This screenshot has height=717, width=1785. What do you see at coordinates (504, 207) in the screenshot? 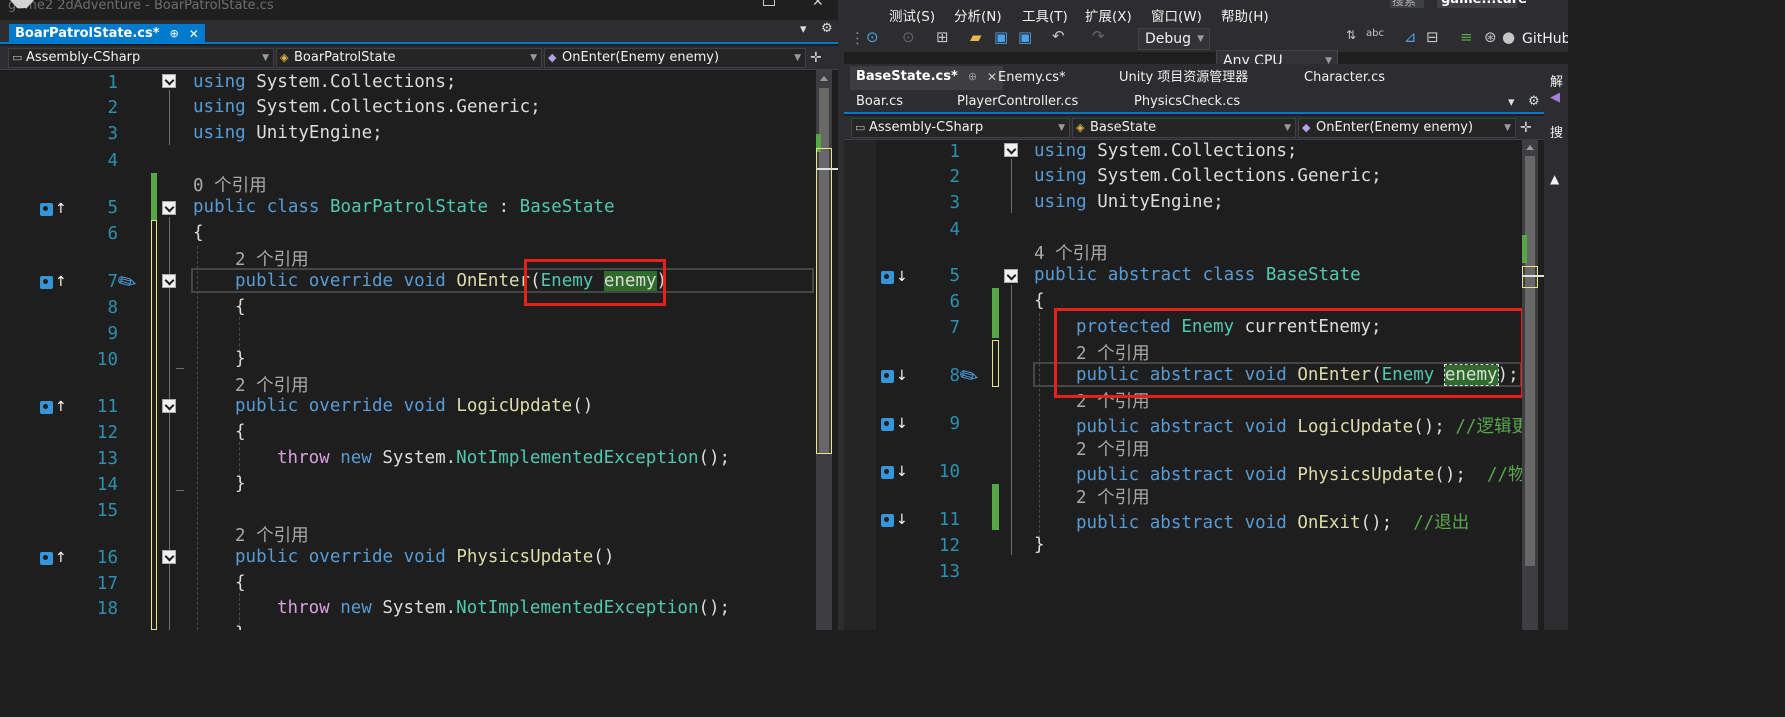
I see `code-text: :` at bounding box center [504, 207].